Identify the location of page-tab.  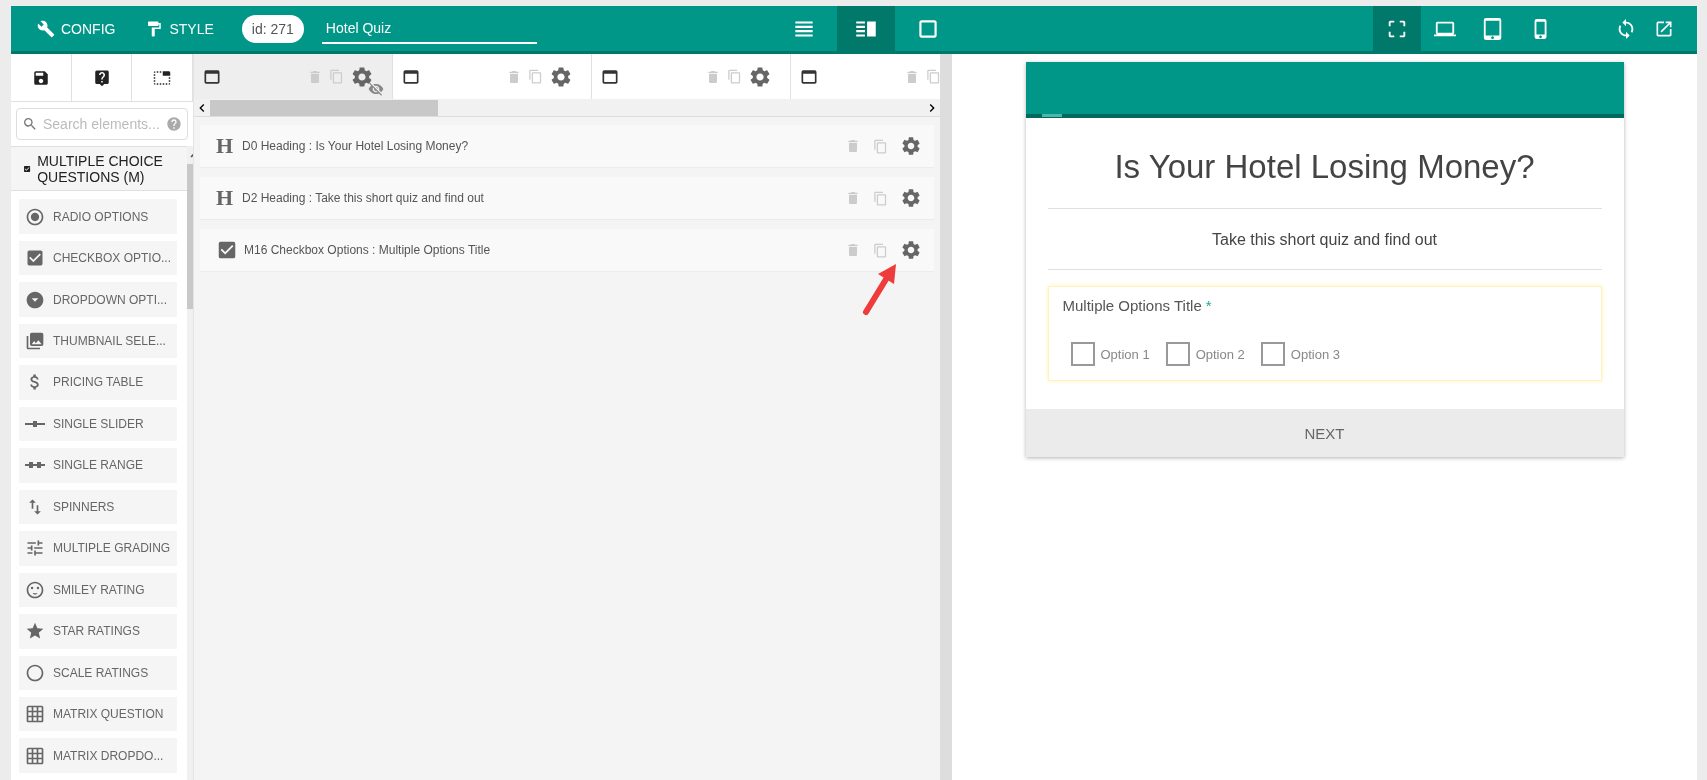
(293, 76).